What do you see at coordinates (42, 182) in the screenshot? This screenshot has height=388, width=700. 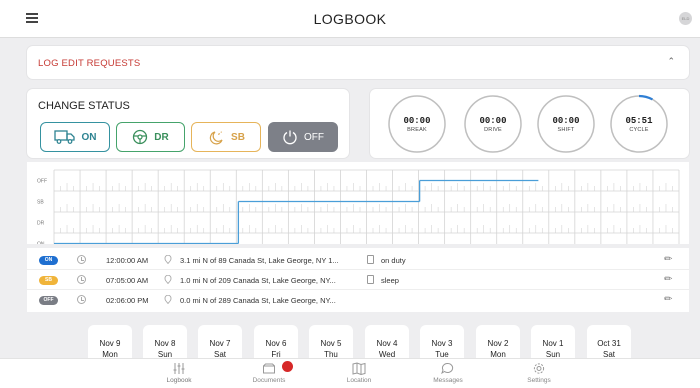 I see `row-label: OFF` at bounding box center [42, 182].